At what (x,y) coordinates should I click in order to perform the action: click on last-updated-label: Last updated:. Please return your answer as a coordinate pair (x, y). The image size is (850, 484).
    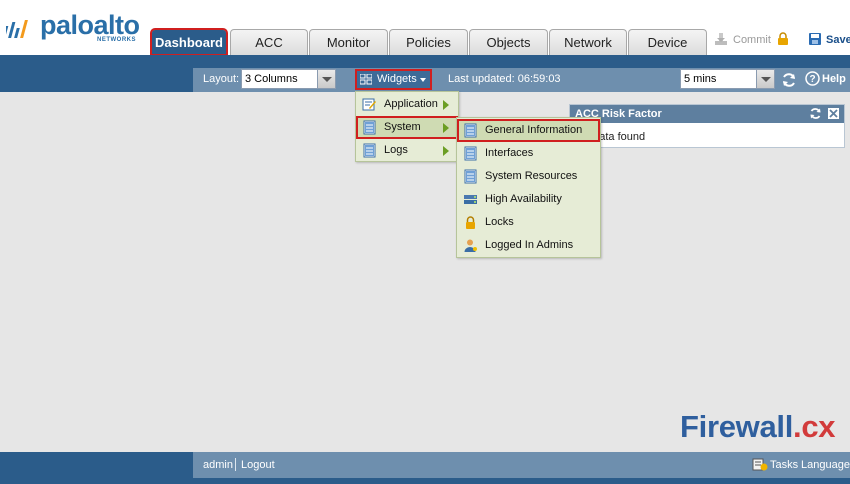
    Looking at the image, I should click on (481, 79).